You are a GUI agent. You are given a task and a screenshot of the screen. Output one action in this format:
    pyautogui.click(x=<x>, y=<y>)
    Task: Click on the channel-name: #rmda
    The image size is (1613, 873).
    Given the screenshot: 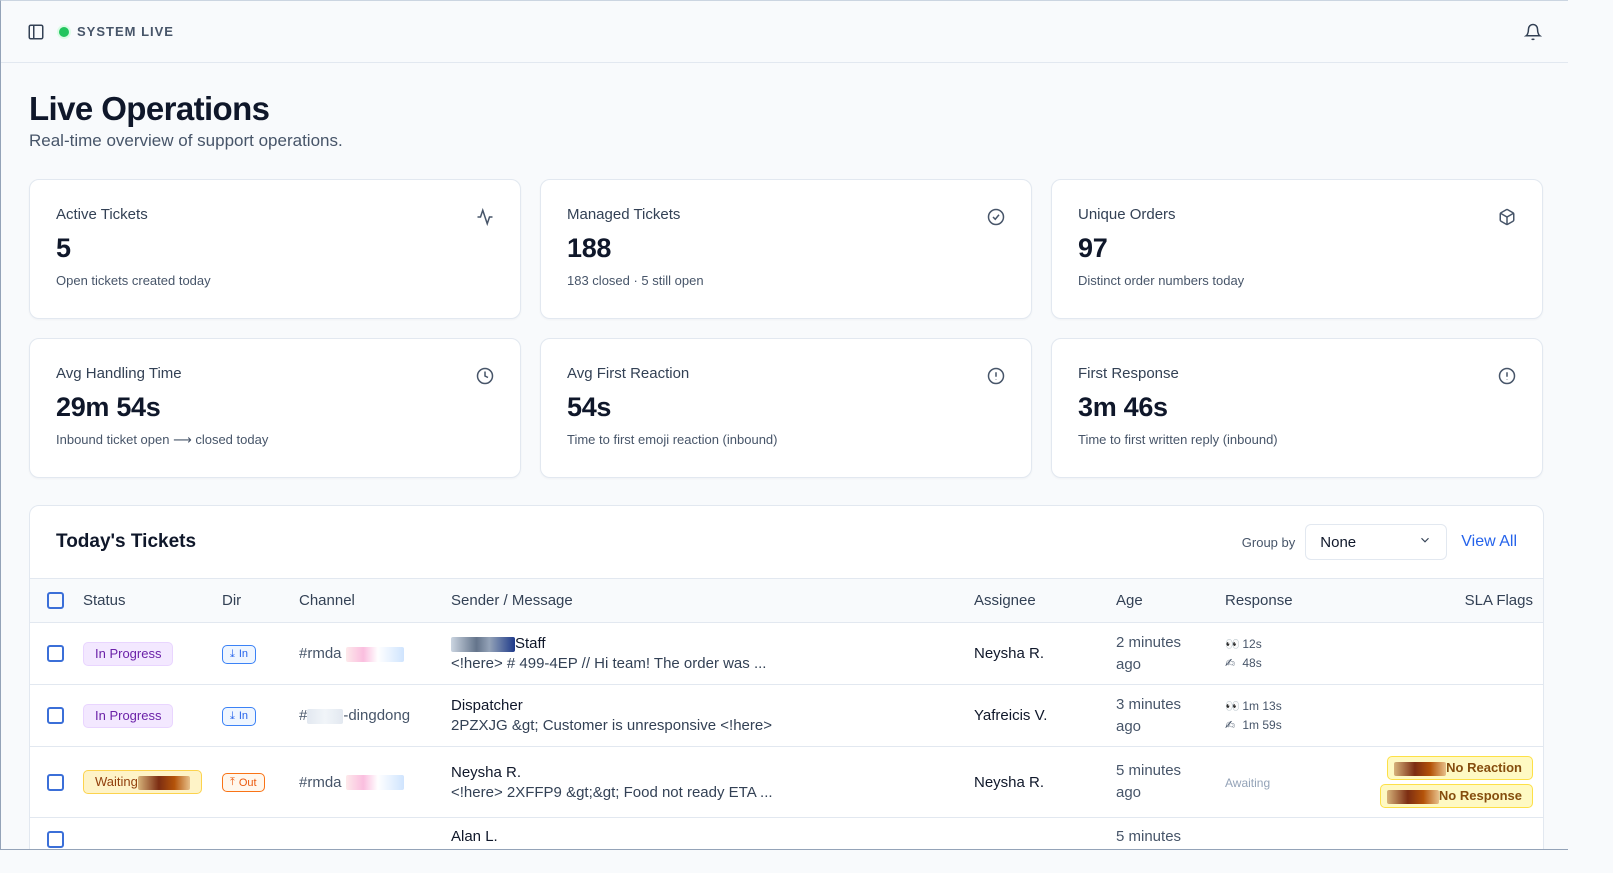 What is the action you would take?
    pyautogui.click(x=320, y=782)
    